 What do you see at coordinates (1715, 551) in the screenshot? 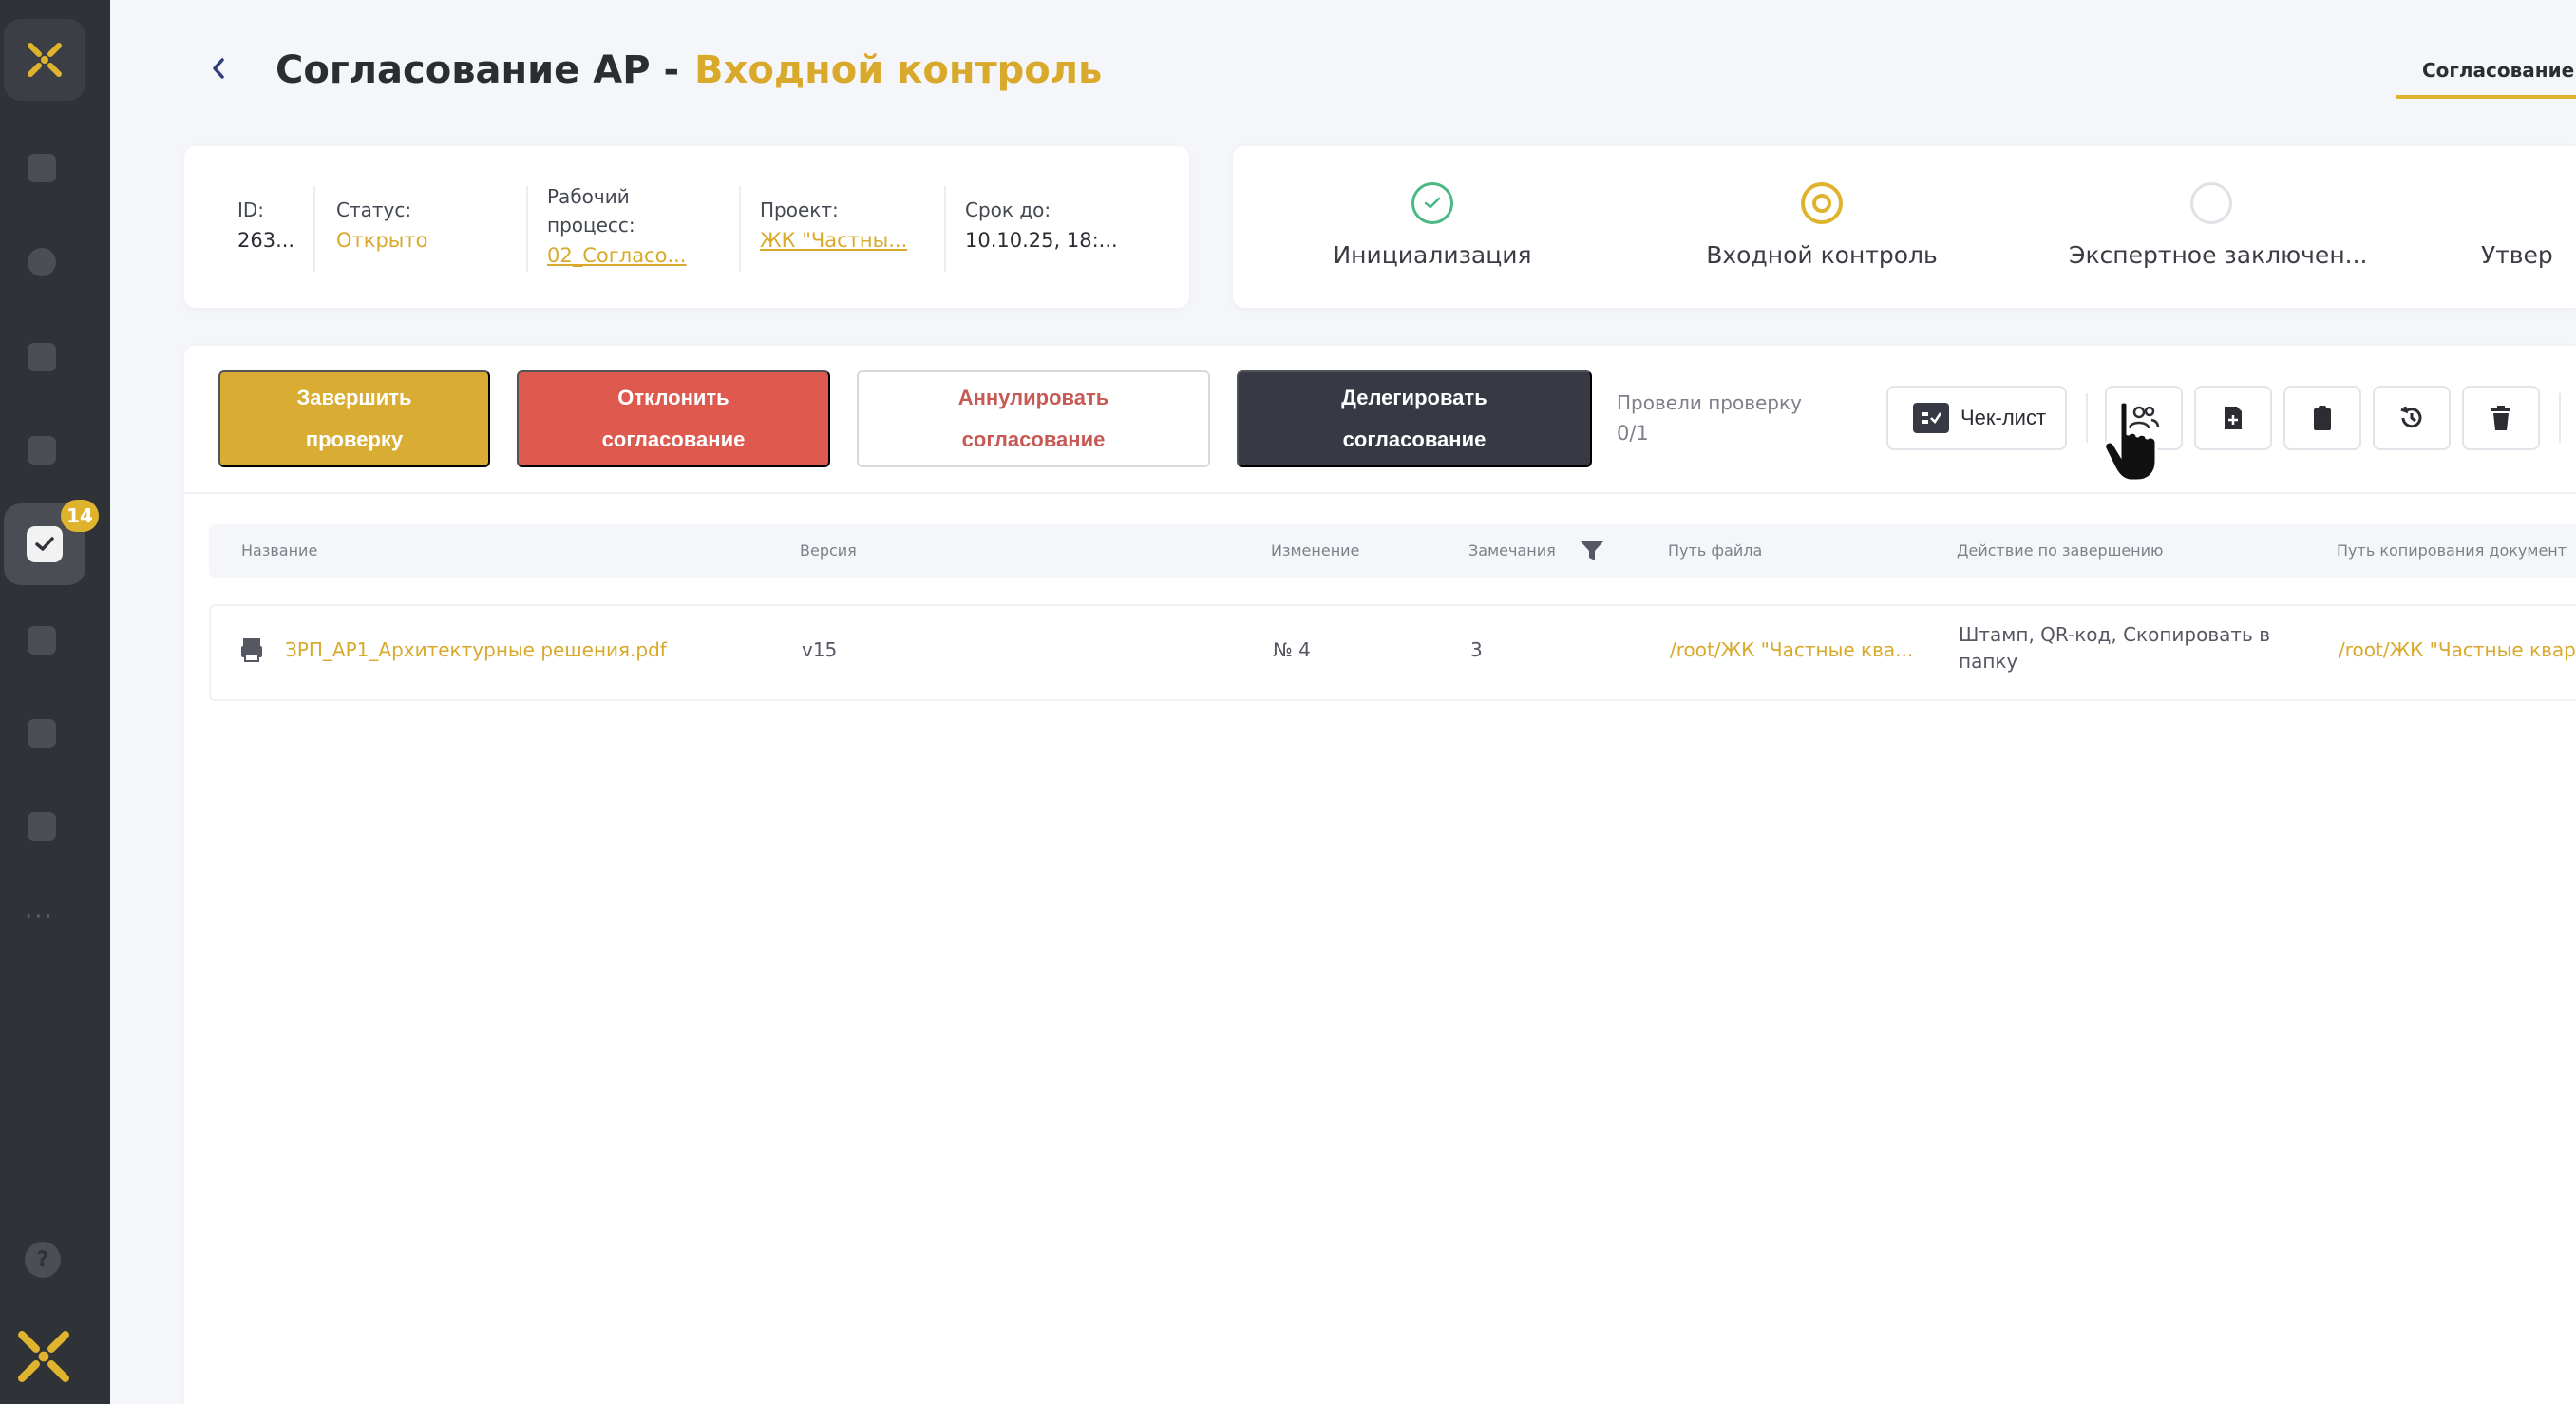
I see `column-file-path: Путь файла` at bounding box center [1715, 551].